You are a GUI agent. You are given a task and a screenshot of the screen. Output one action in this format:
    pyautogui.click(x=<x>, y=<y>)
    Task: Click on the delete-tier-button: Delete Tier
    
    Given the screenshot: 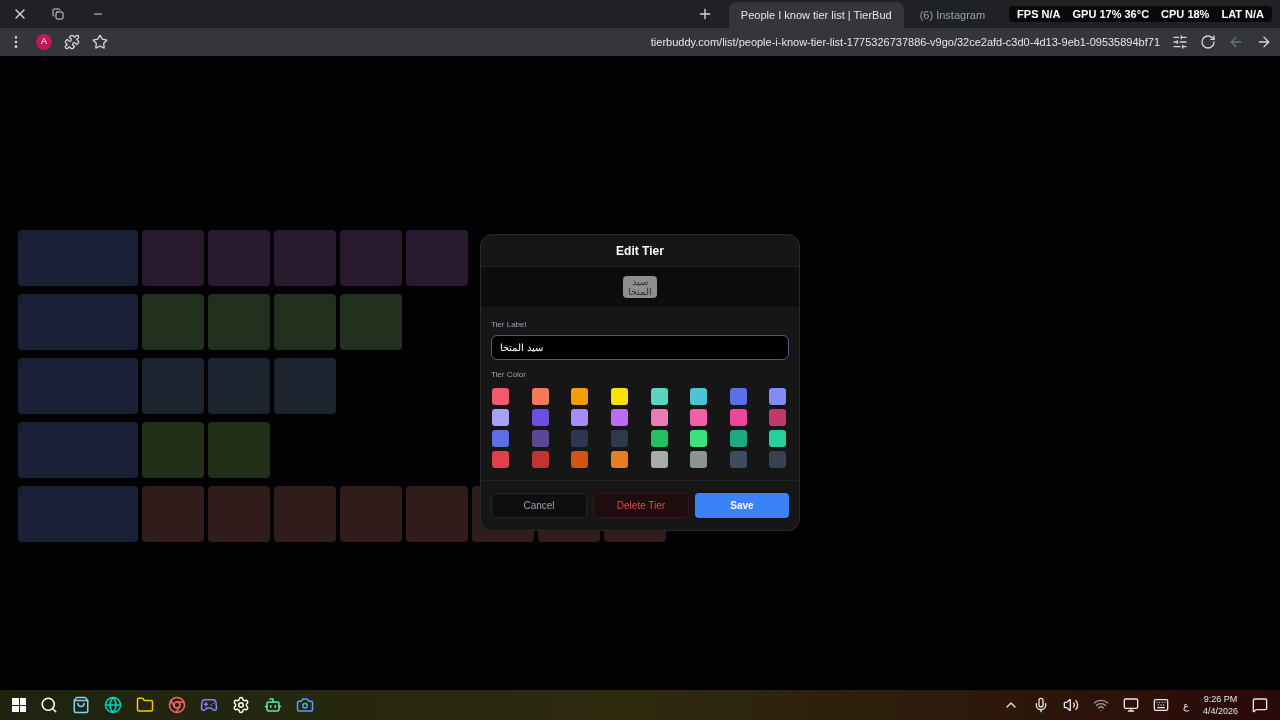 What is the action you would take?
    pyautogui.click(x=641, y=505)
    